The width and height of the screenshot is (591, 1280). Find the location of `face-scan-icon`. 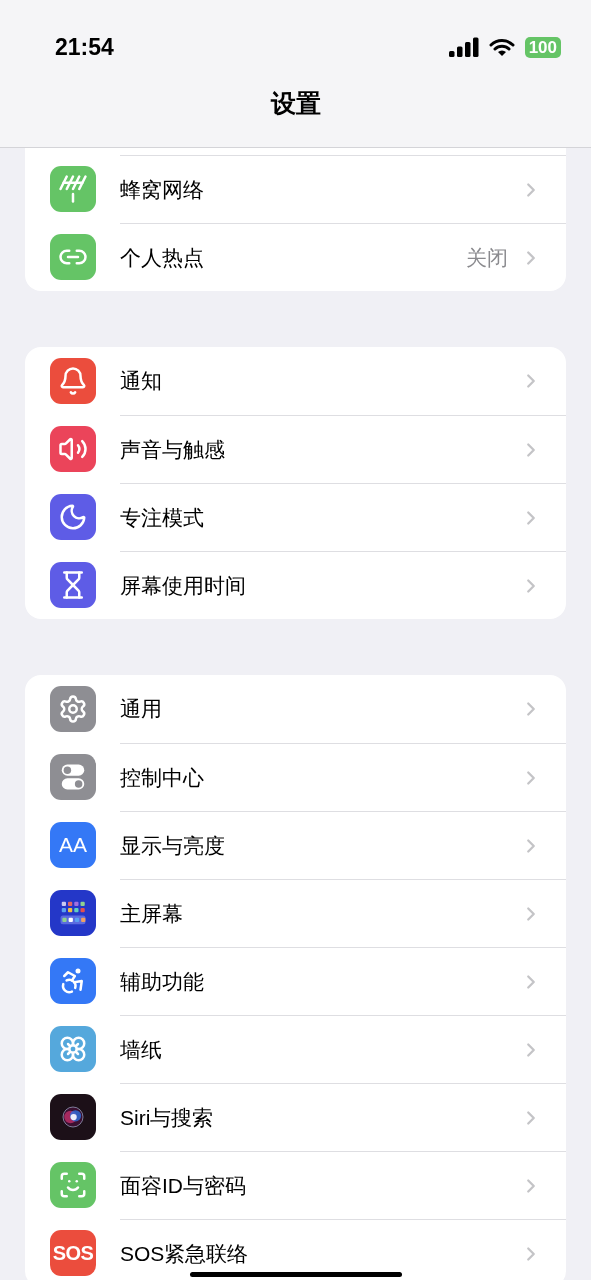

face-scan-icon is located at coordinates (73, 1185).